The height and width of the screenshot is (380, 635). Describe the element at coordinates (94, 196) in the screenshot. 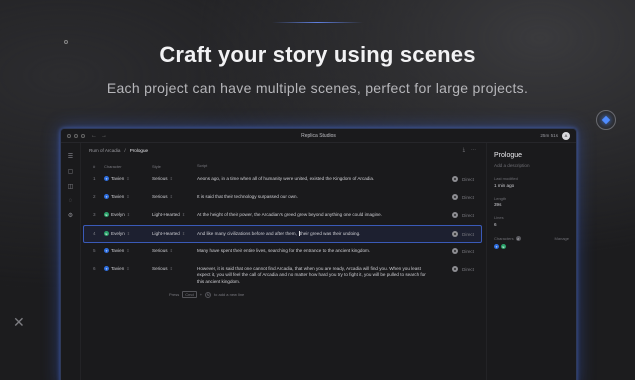

I see `line-number: 2` at that location.